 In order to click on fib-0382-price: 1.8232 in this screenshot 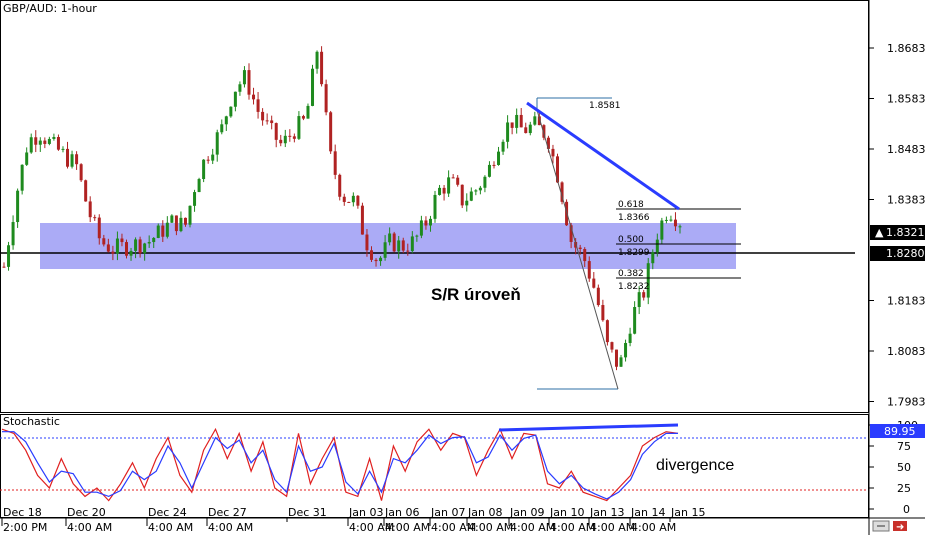, I will do `click(634, 287)`.